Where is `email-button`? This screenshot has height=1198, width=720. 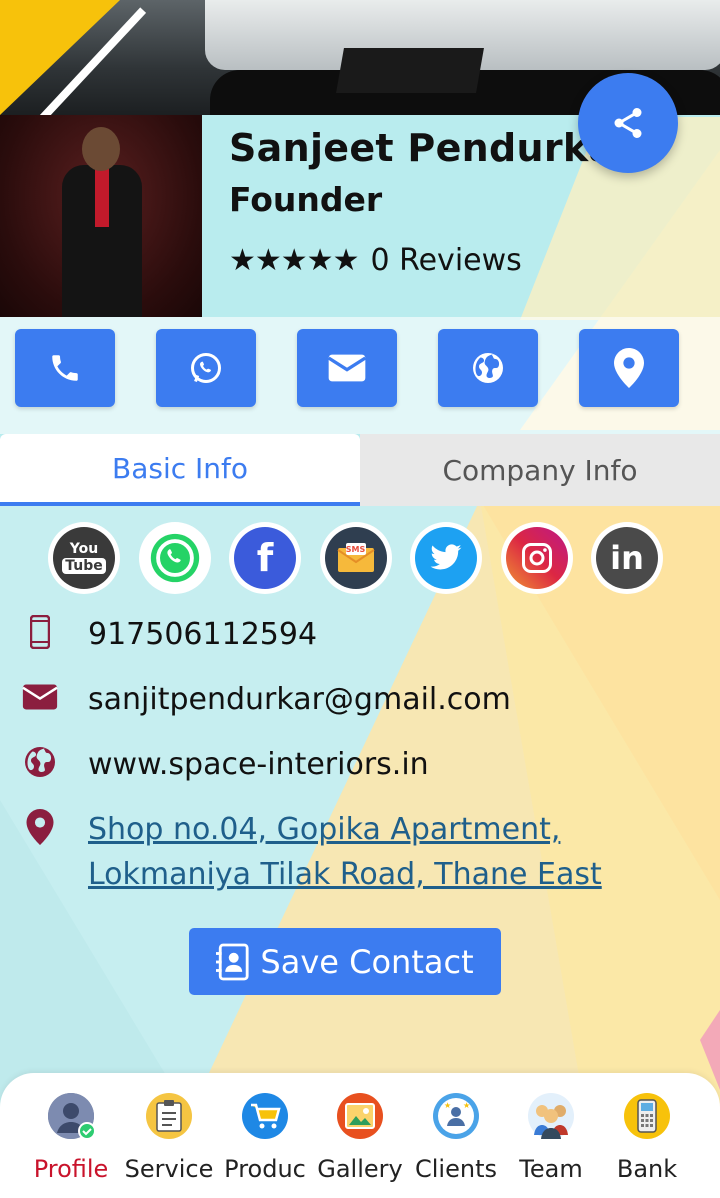
email-button is located at coordinates (347, 368).